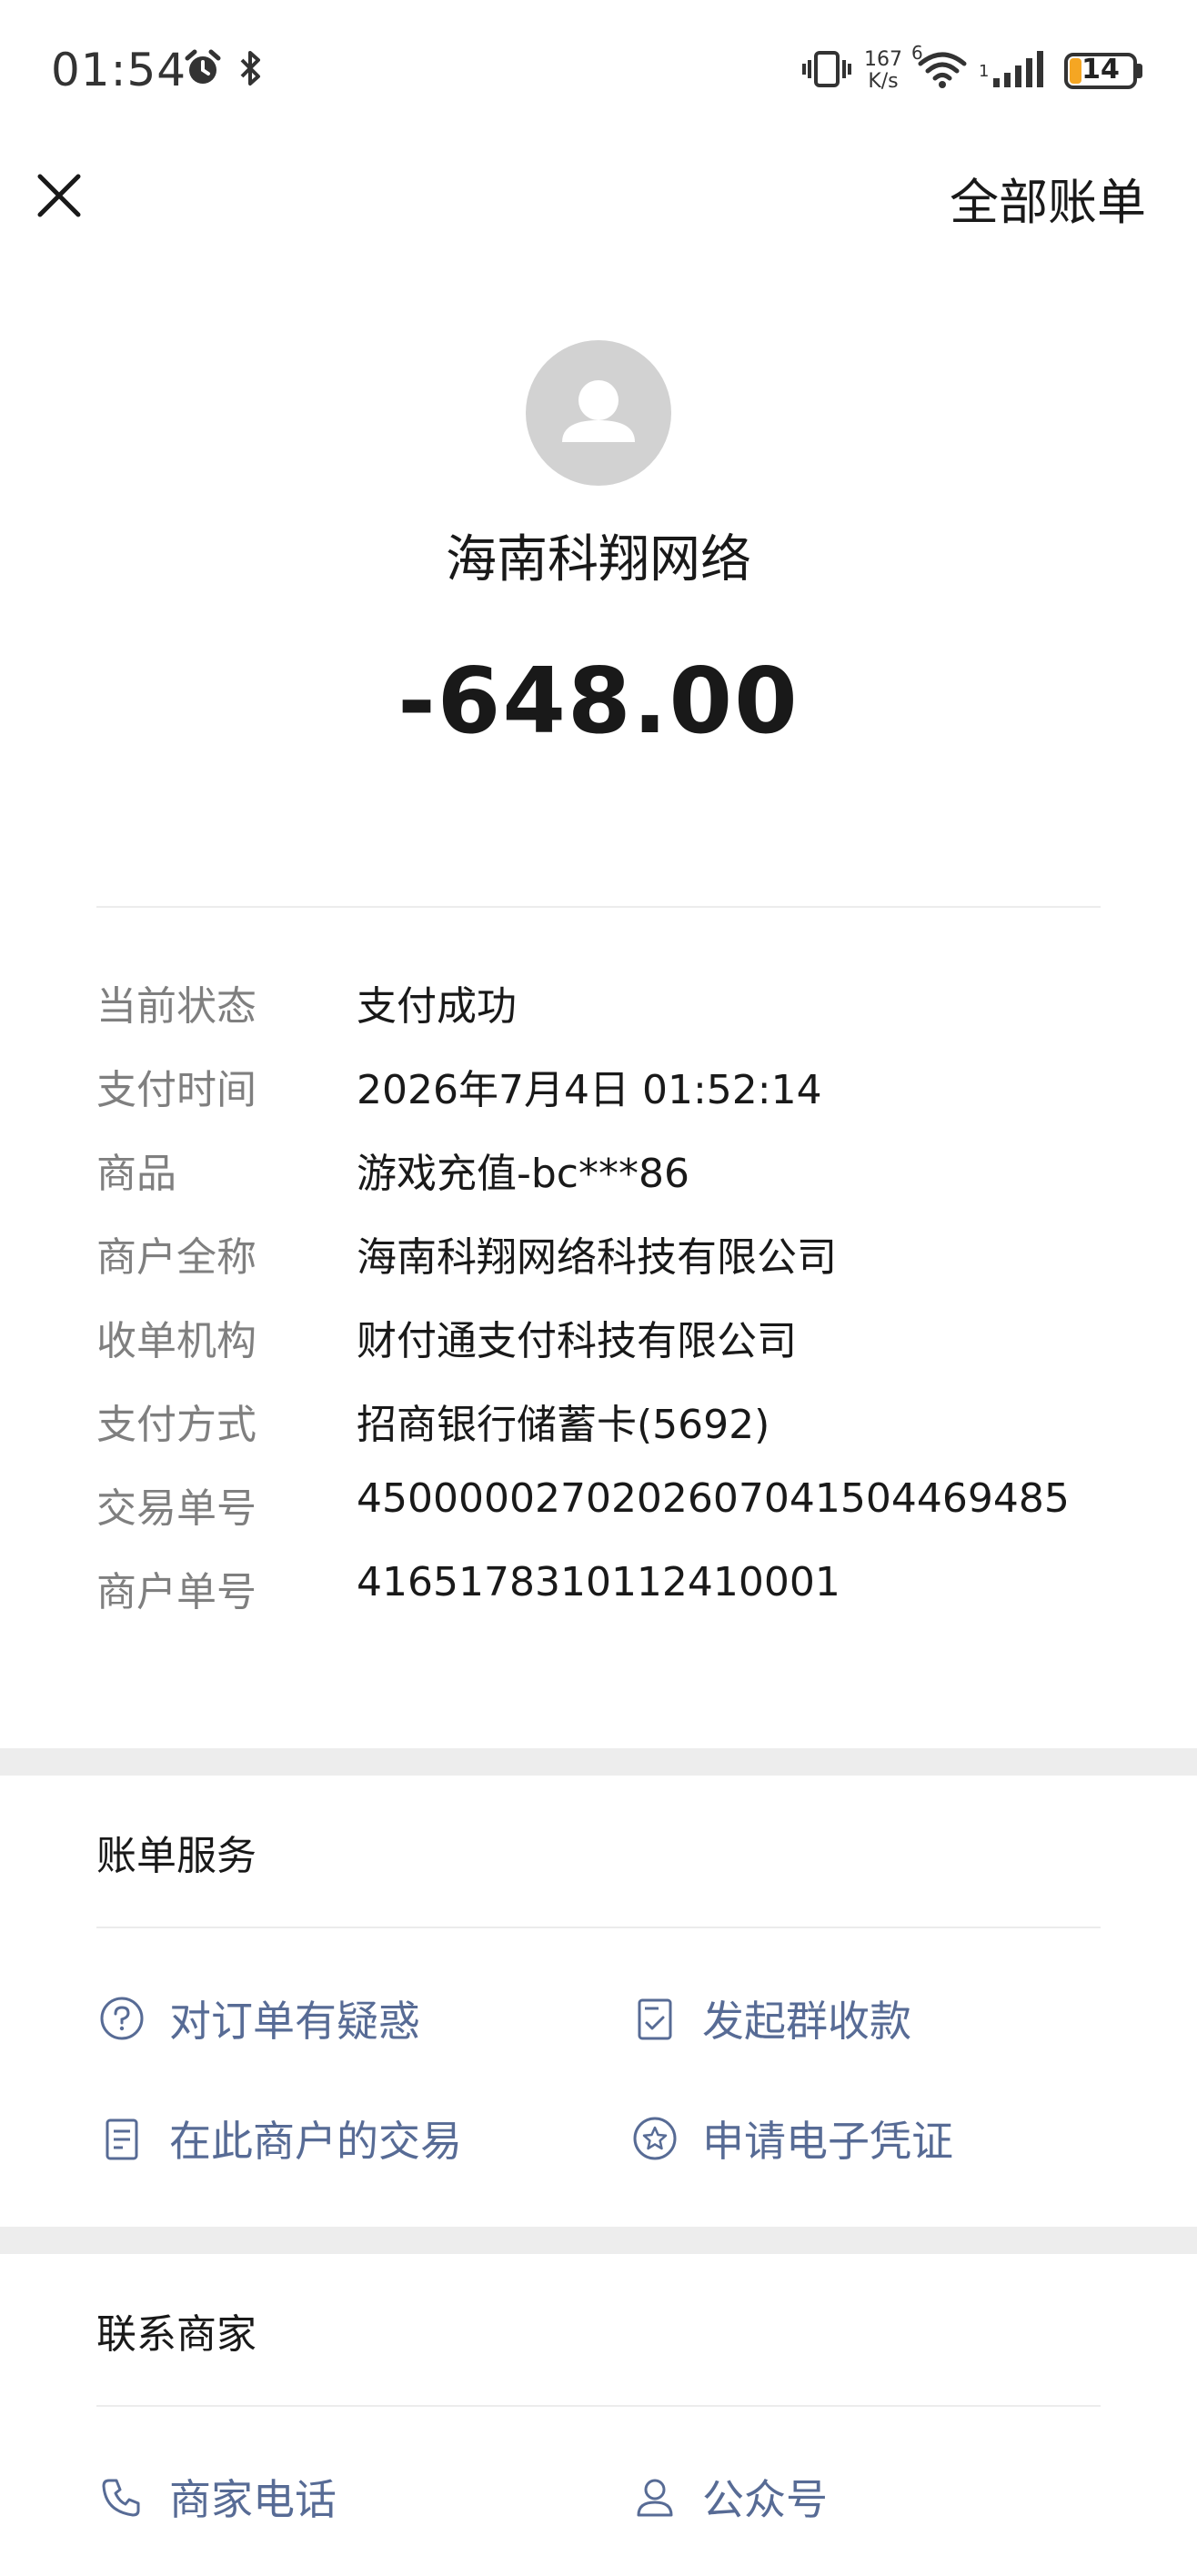  What do you see at coordinates (253, 2499) in the screenshot?
I see `merchant-phone-label: 商家电话` at bounding box center [253, 2499].